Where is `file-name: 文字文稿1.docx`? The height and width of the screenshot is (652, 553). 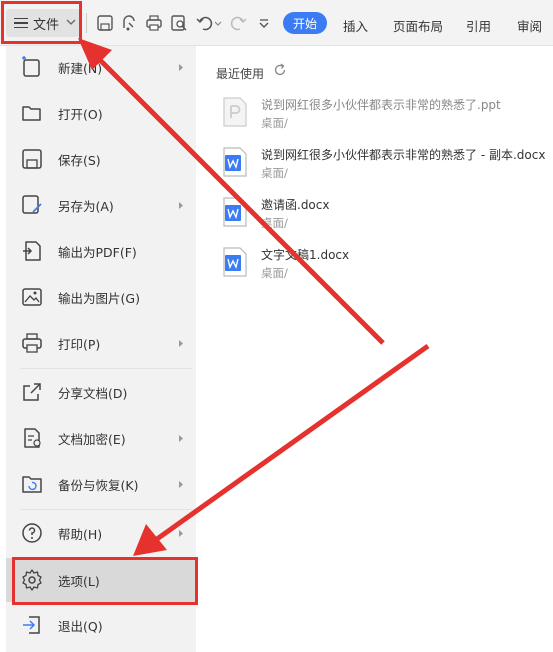
file-name: 文字文稿1.docx is located at coordinates (305, 255).